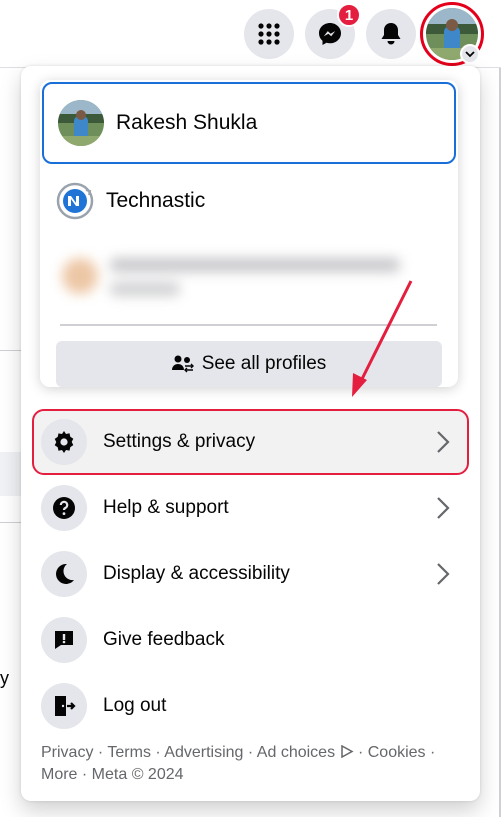 Image resolution: width=501 pixels, height=817 pixels. Describe the element at coordinates (196, 573) in the screenshot. I see `menu-item-label: Display & accessibility` at that location.